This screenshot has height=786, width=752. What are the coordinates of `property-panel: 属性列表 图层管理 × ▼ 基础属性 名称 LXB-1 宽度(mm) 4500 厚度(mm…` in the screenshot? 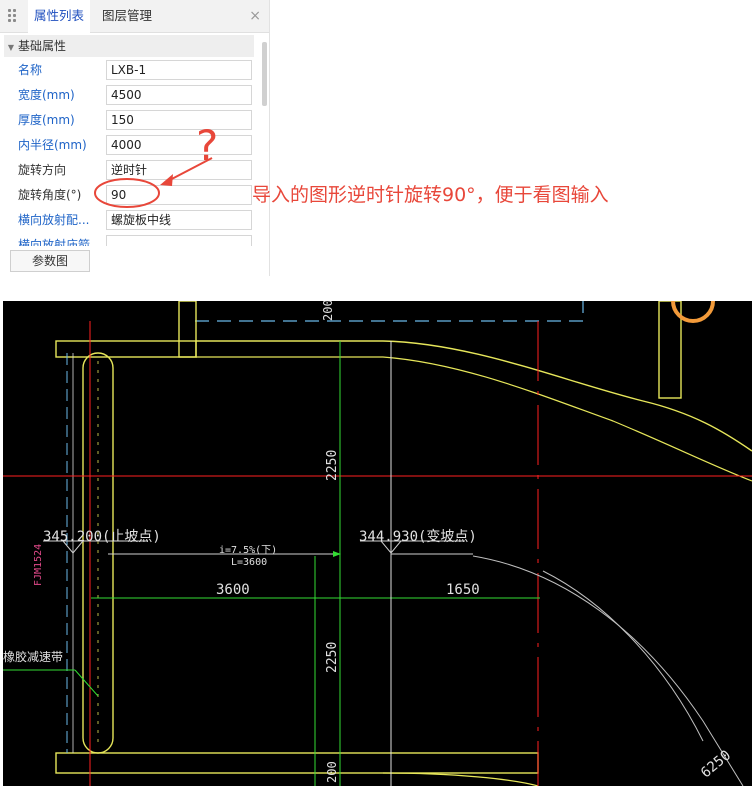 It's located at (135, 138).